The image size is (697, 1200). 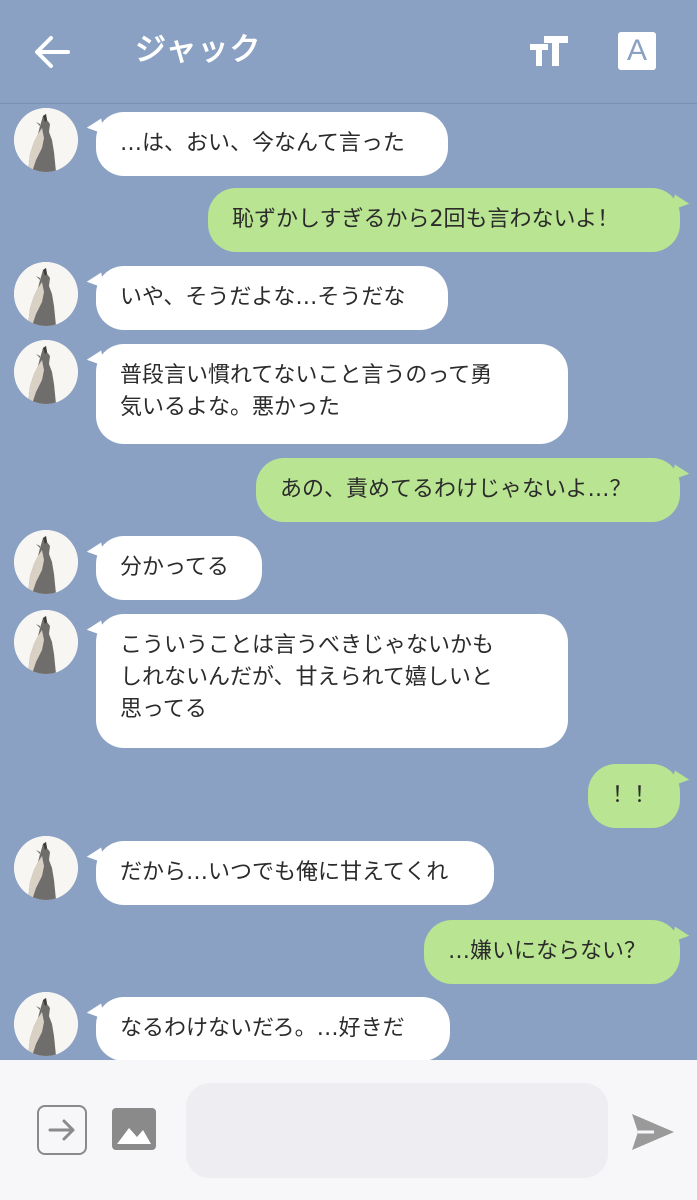 I want to click on message-bubble-outgoing: …嫌いにならない？, so click(x=552, y=952).